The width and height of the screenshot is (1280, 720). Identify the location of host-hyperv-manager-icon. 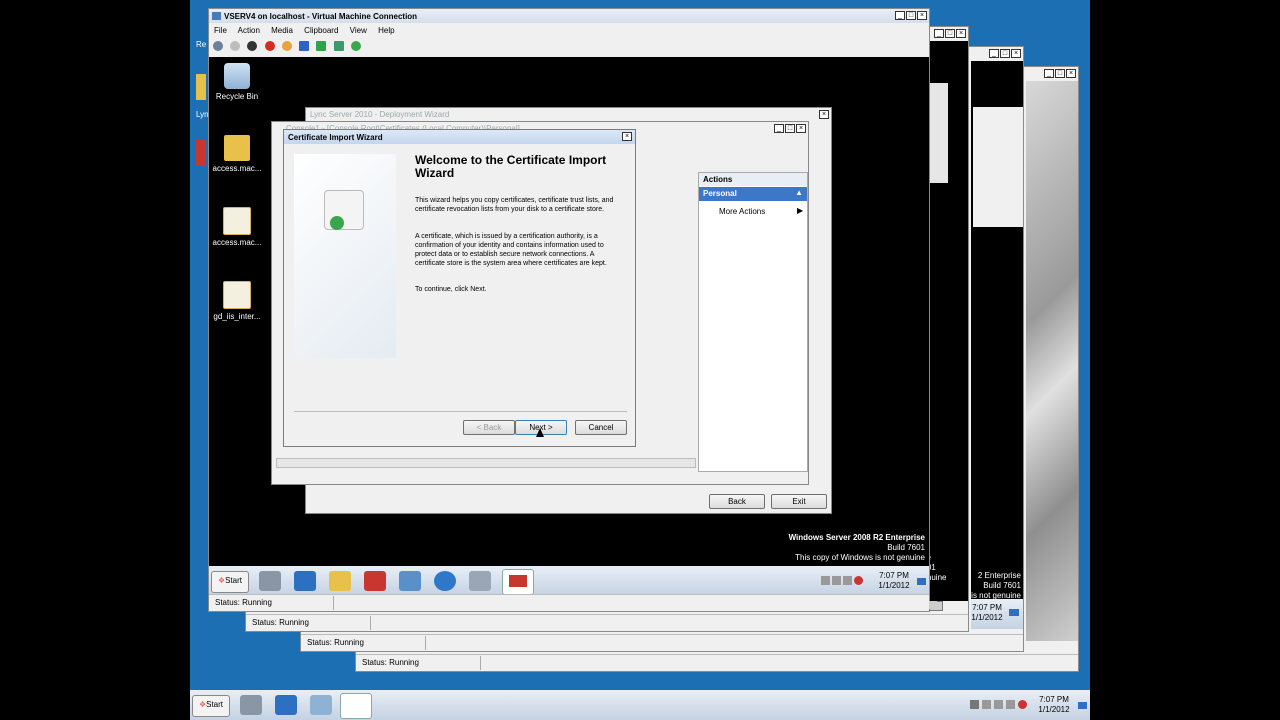
(356, 706).